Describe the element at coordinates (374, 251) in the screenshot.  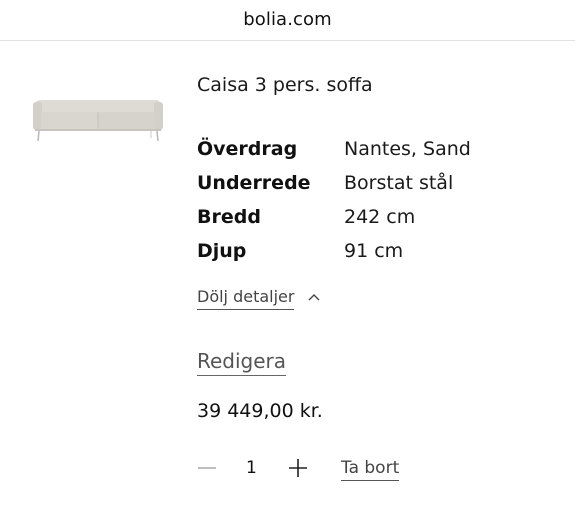
I see `spec-value: 91 cm` at that location.